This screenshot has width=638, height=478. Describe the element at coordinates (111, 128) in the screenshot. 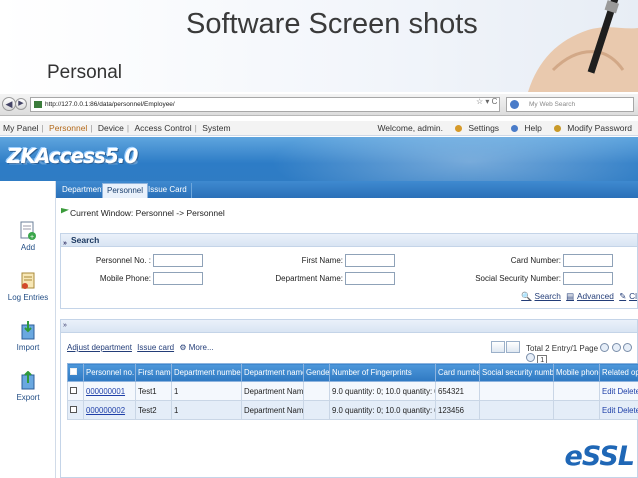

I see `menu-device: Device` at that location.